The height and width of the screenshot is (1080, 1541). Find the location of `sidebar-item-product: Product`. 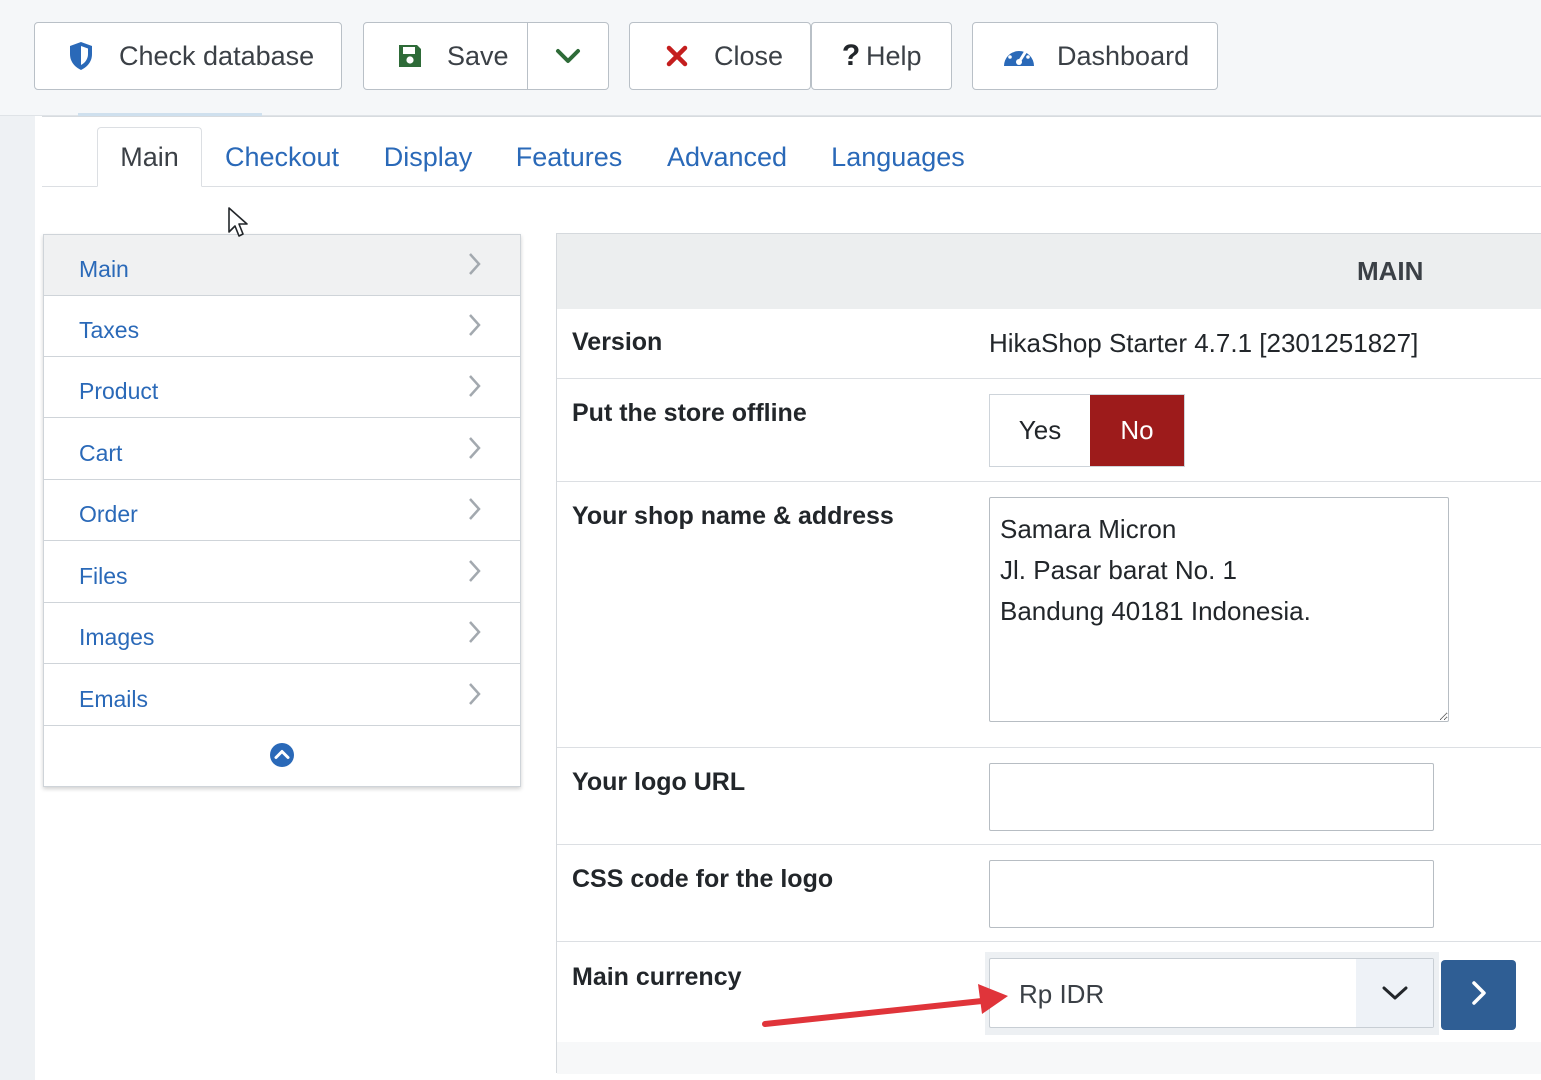

sidebar-item-product: Product is located at coordinates (282, 387).